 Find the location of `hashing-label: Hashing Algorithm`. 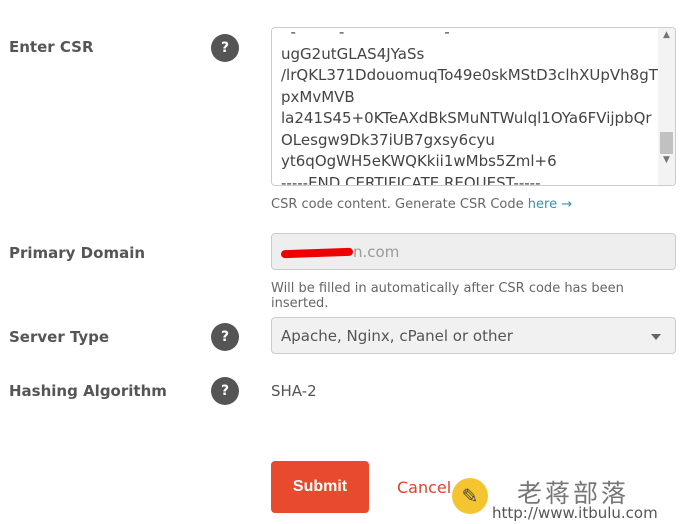

hashing-label: Hashing Algorithm is located at coordinates (88, 391).